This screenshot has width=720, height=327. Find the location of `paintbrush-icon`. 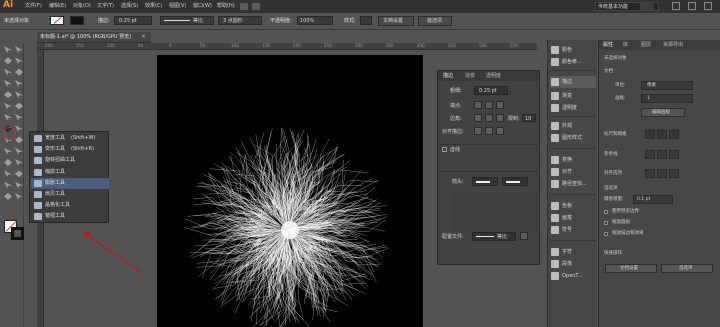

paintbrush-icon is located at coordinates (19, 95).